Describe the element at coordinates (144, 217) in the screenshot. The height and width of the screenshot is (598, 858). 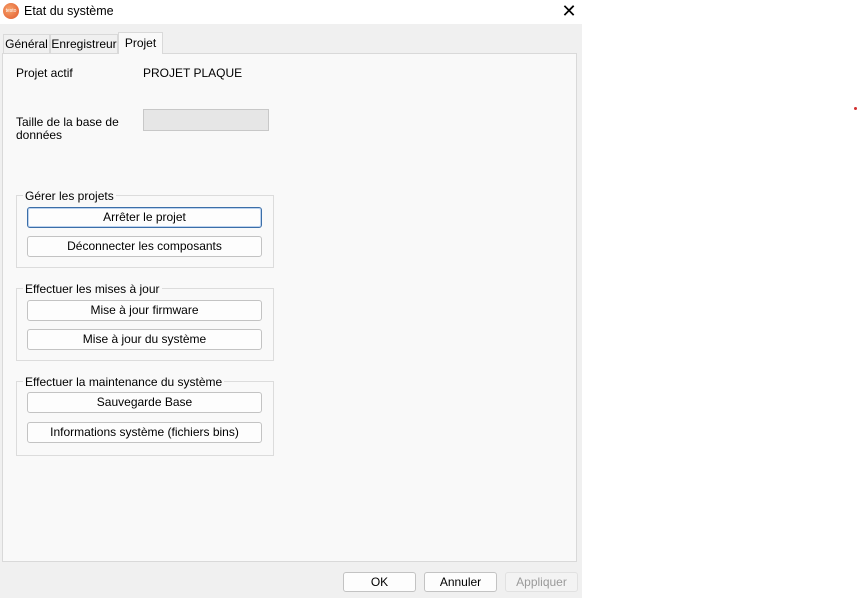
I see `stop-project-button: Arrêter le projet` at that location.